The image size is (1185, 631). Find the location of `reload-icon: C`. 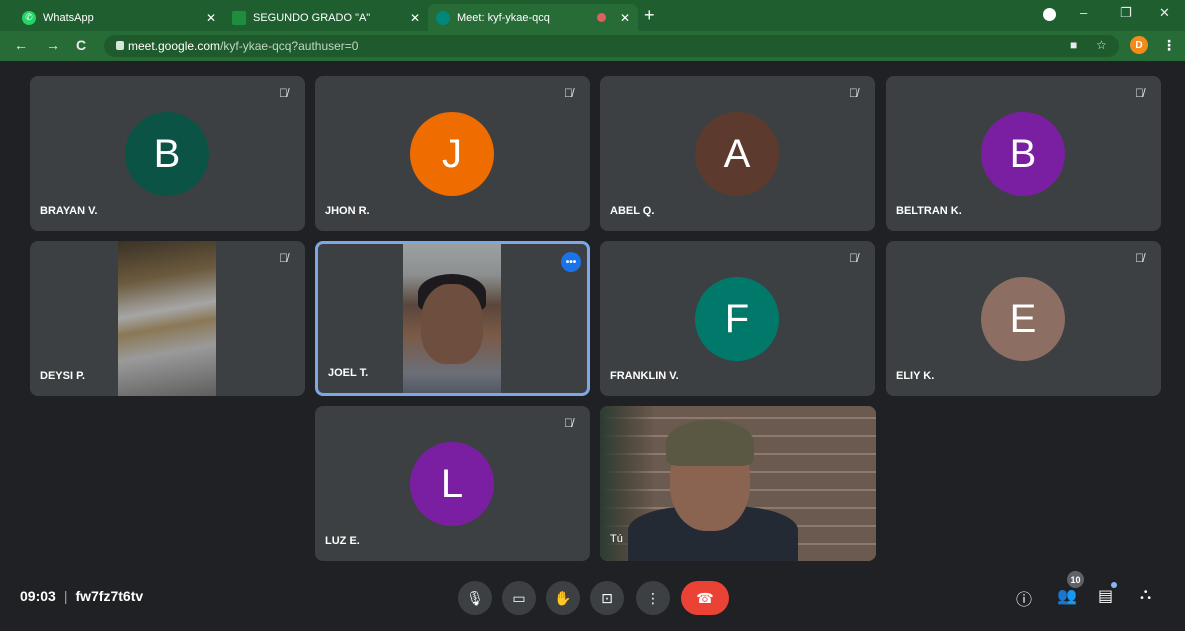

reload-icon: C is located at coordinates (81, 45).